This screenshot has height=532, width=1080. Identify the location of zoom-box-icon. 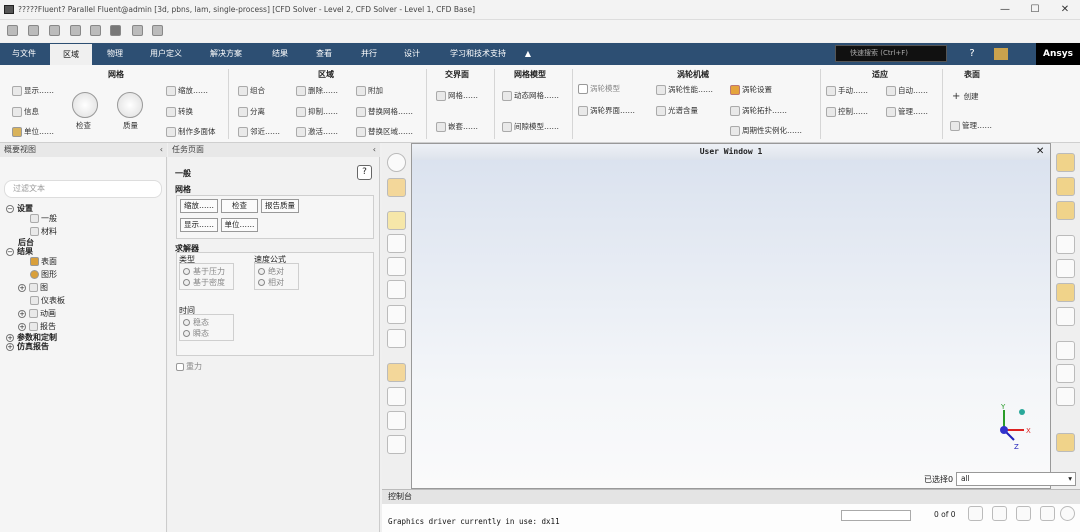
(396, 314).